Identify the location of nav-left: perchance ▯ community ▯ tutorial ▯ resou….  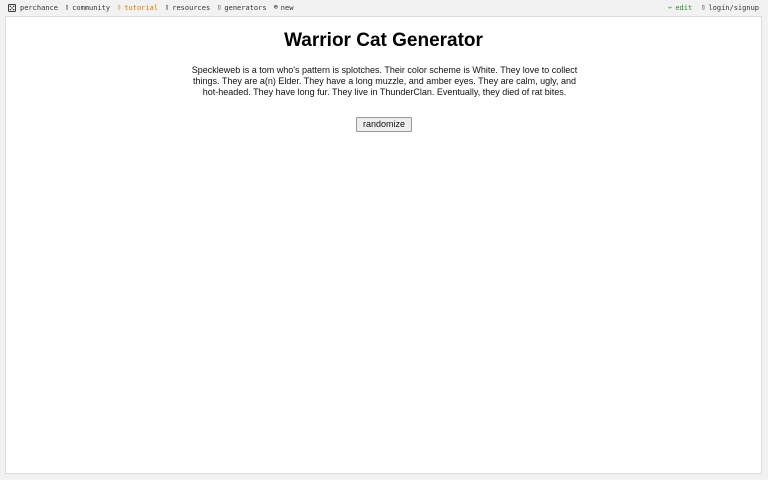
(150, 7).